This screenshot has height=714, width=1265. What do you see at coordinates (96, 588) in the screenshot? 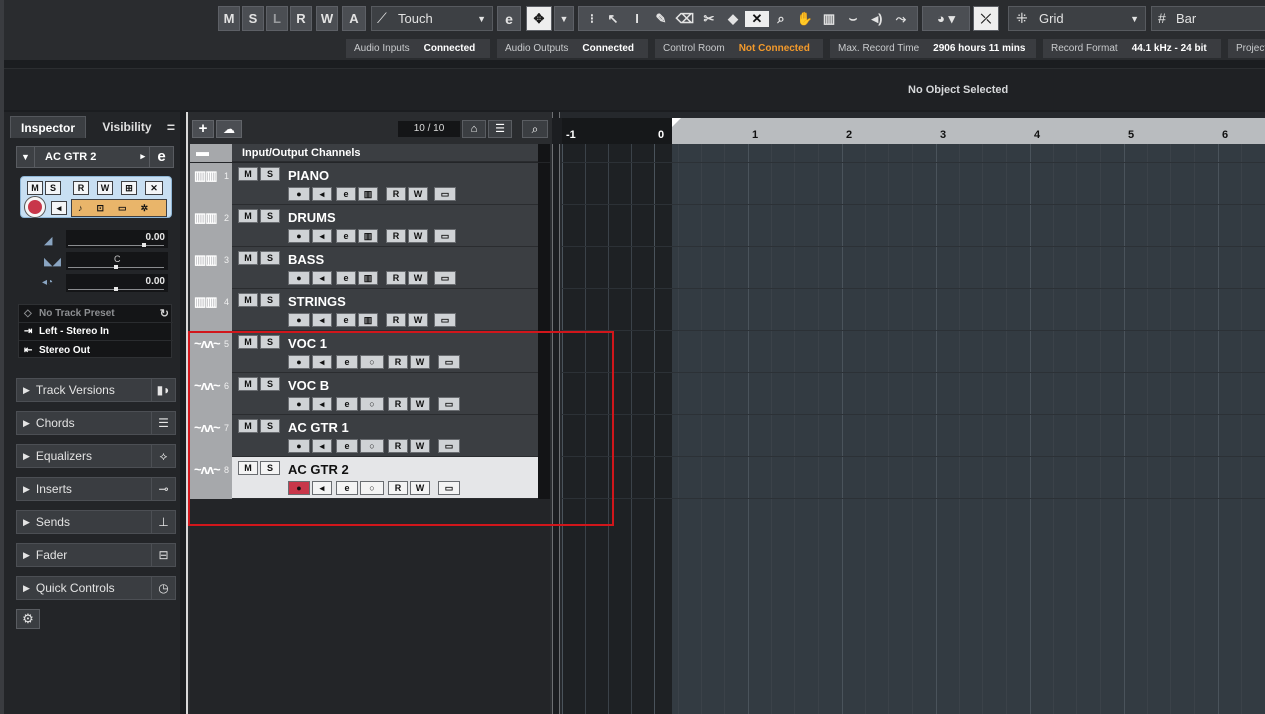
I see `section-quick-controls: ▶ Quick Controls ◷` at bounding box center [96, 588].